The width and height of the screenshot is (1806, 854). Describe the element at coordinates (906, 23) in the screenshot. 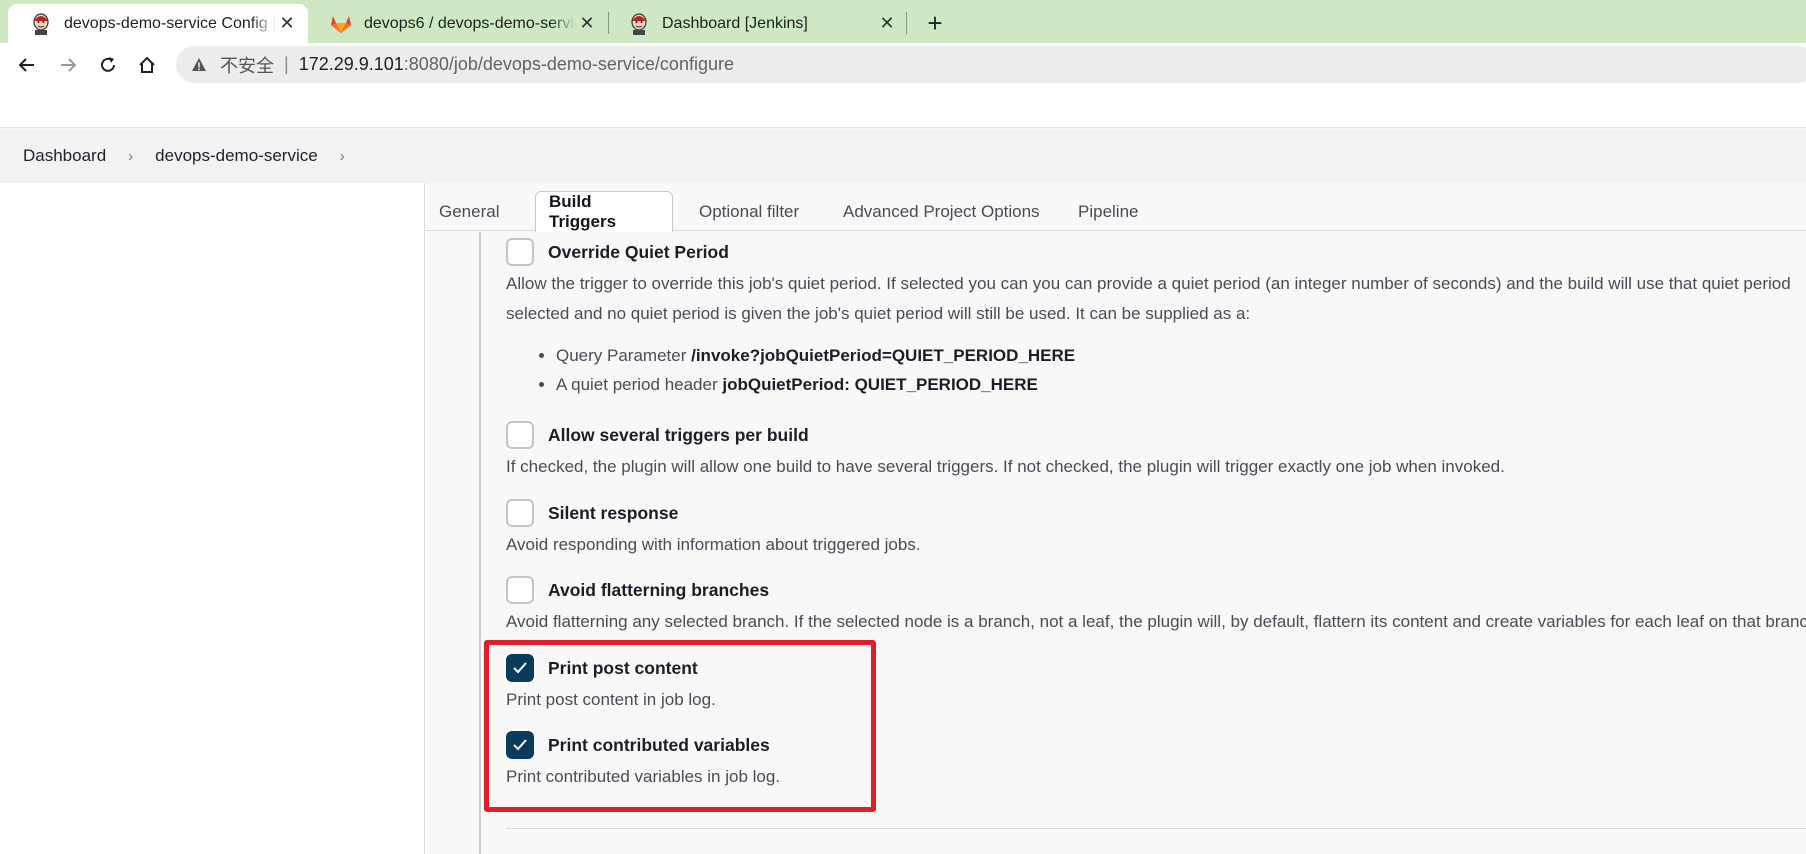

I see `tab-divider` at that location.